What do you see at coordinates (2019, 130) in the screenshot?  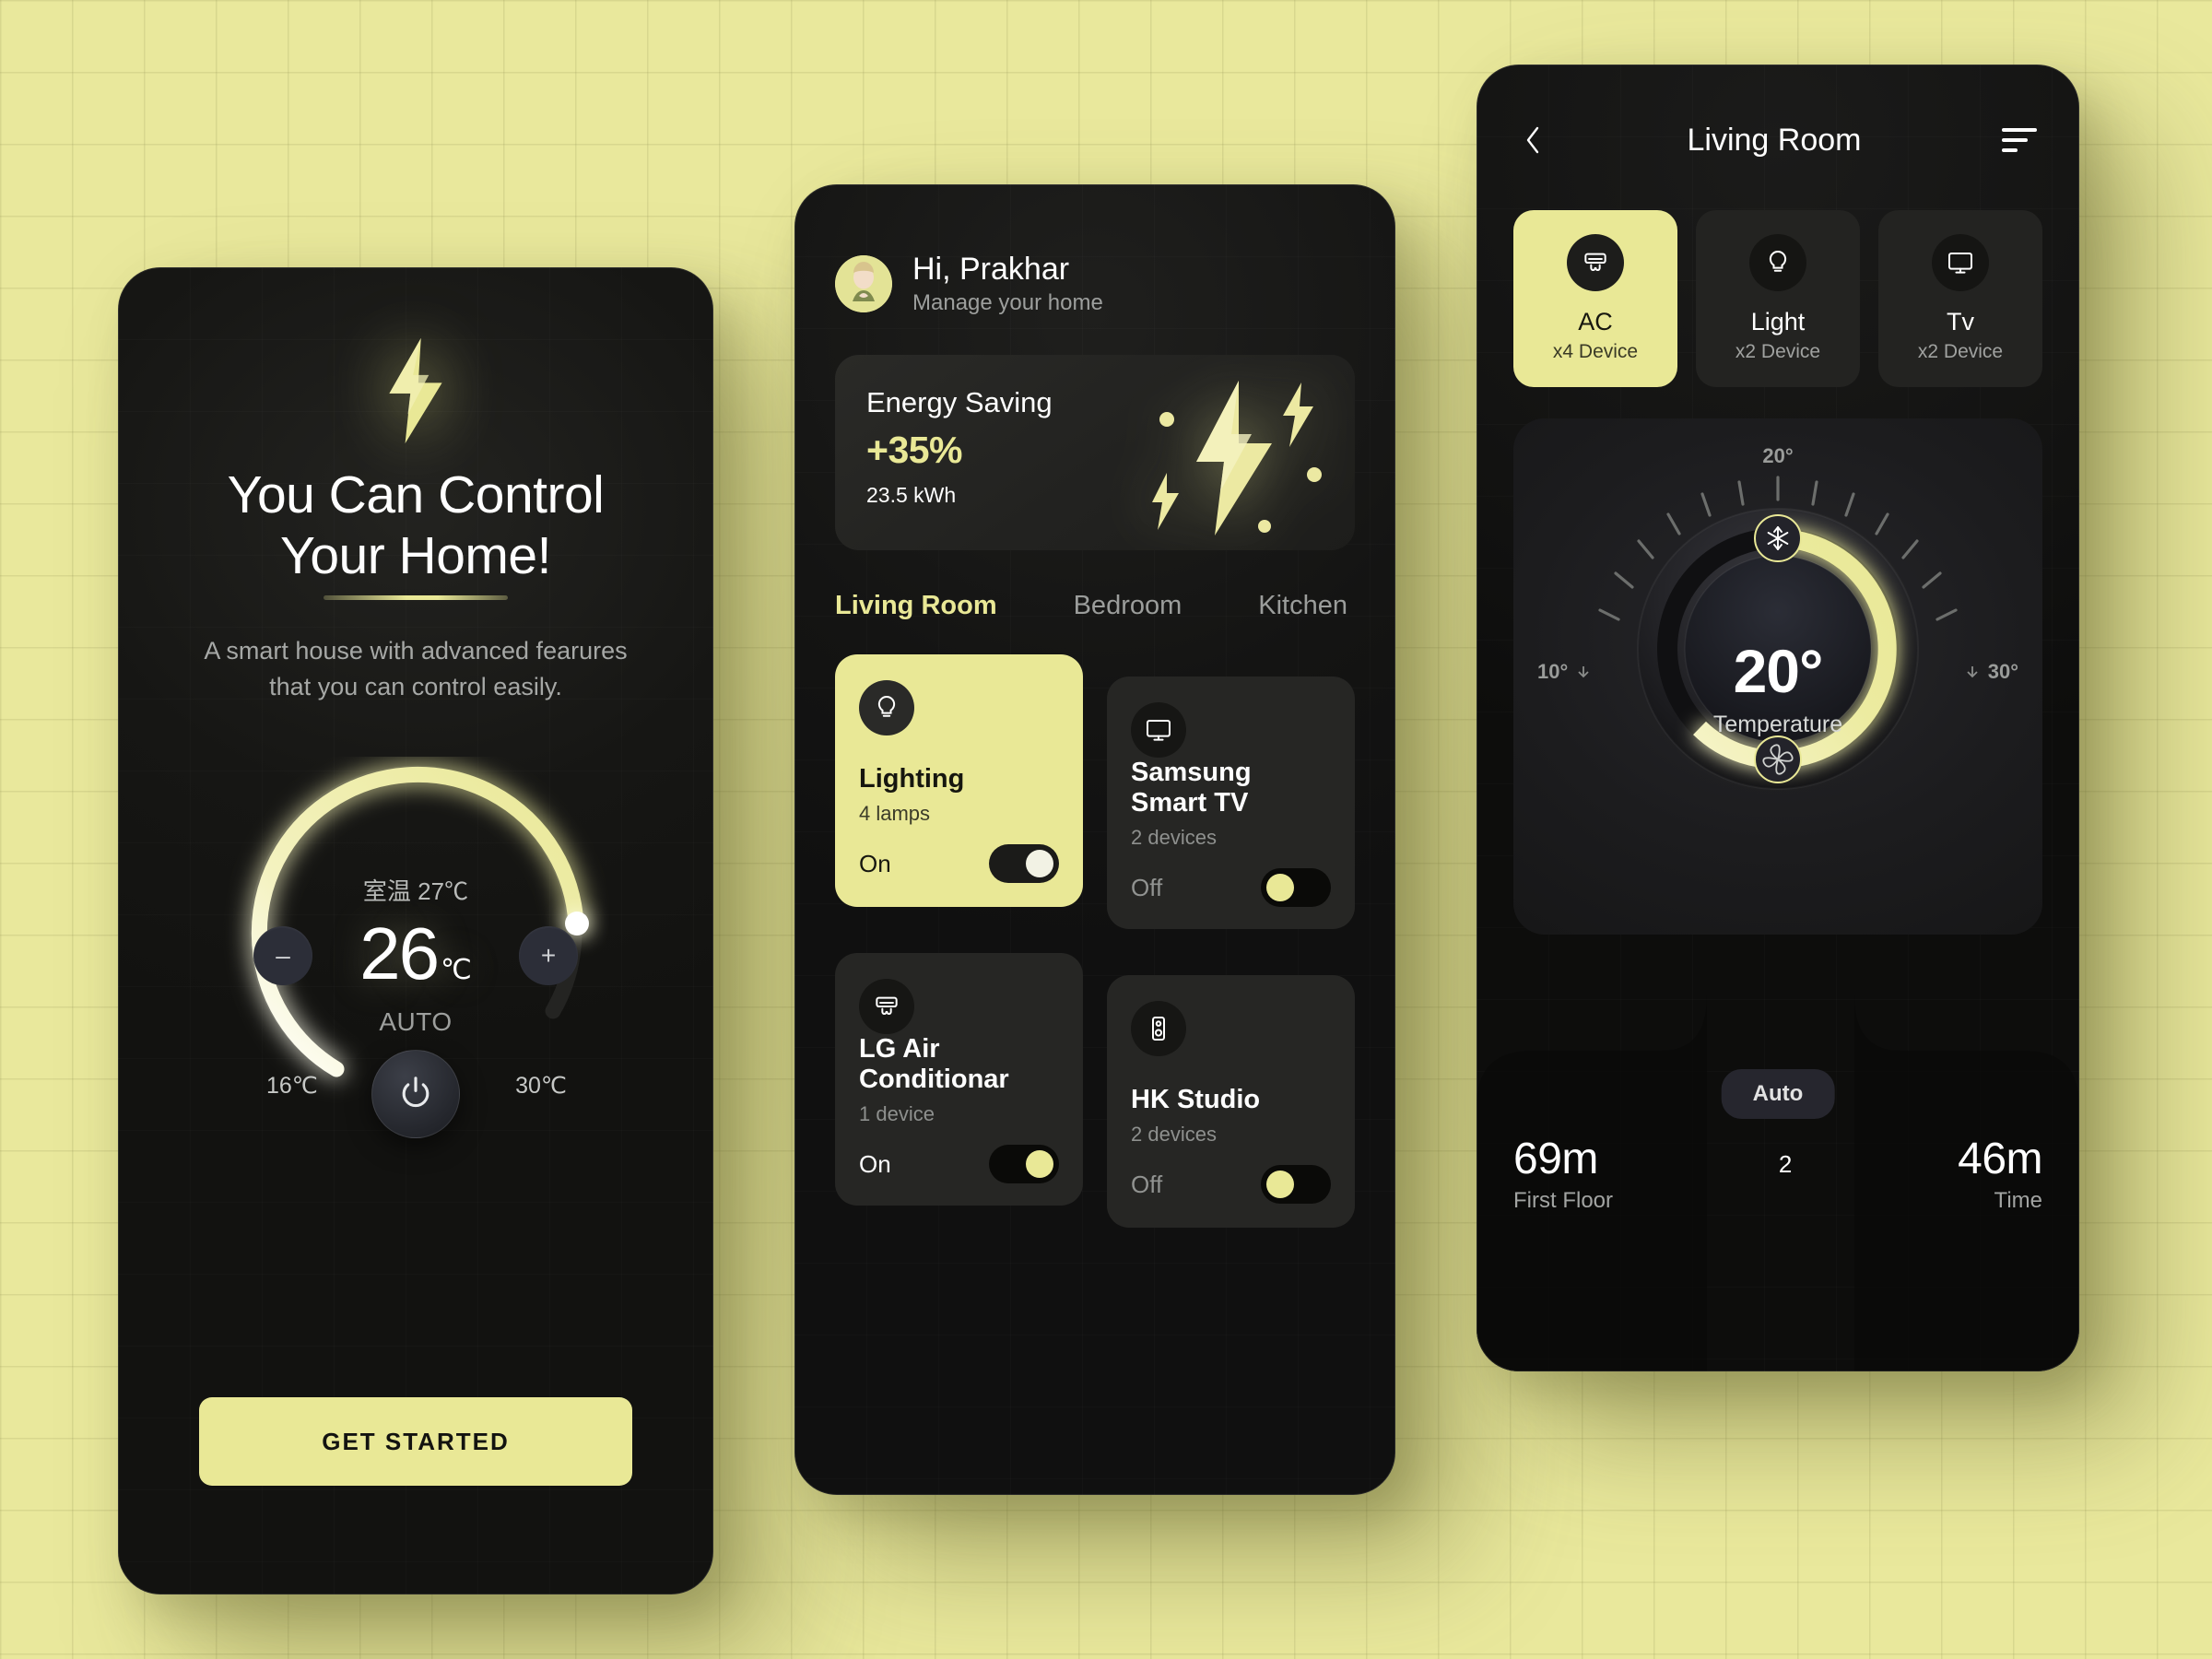 I see `menu-icon` at bounding box center [2019, 130].